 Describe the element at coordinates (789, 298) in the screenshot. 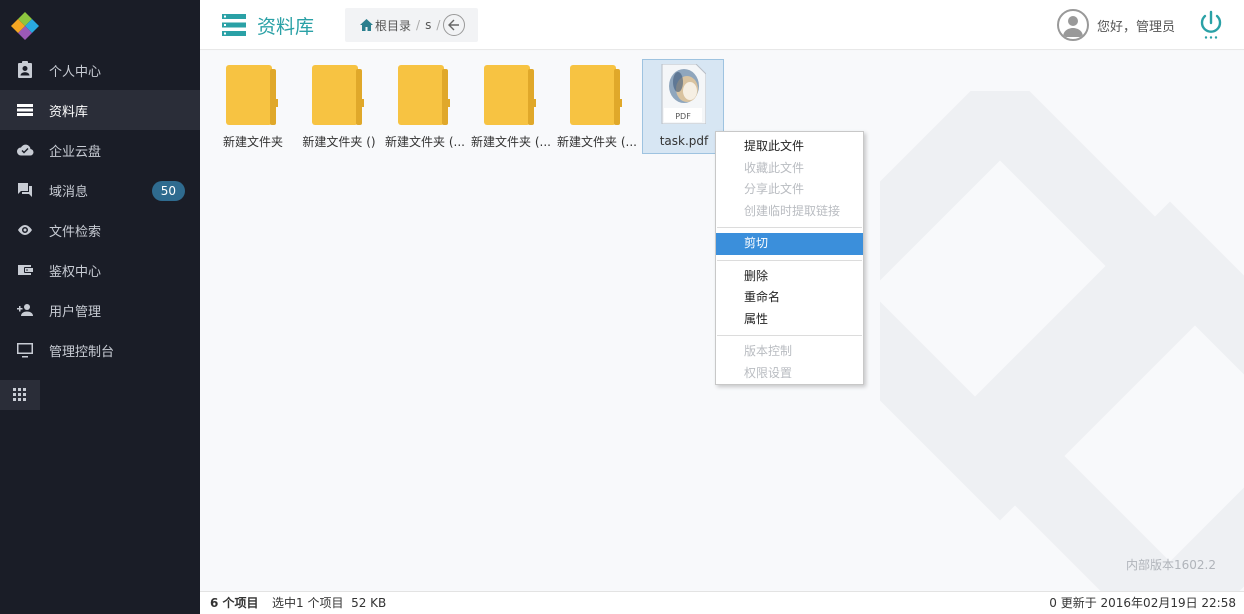

I see `menu-item-rename: 重命名` at that location.